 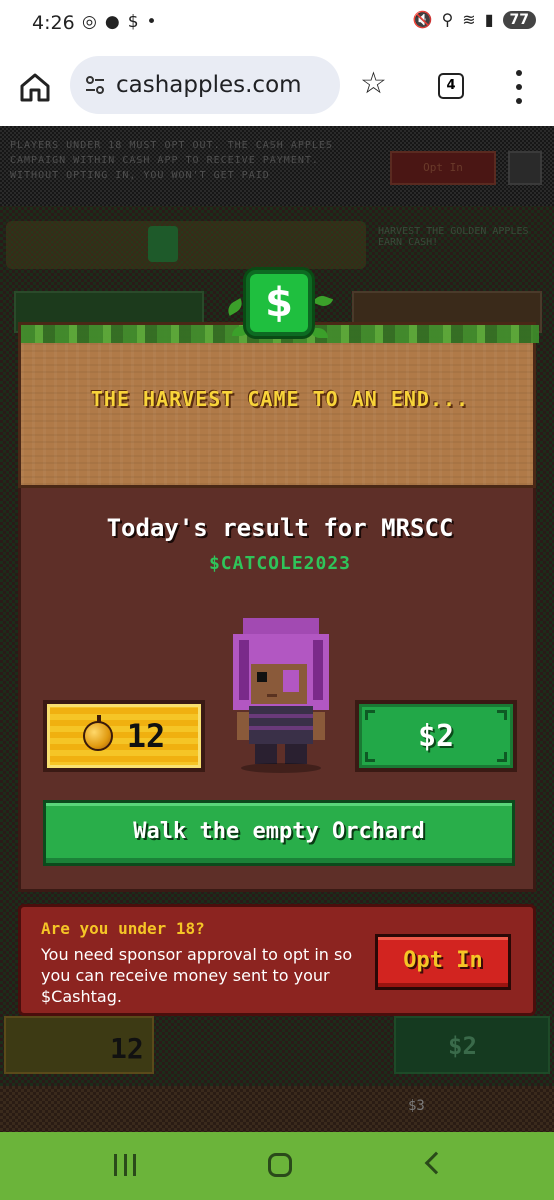 I want to click on system-icons: 🔇 ⚲ ≋ ▮ 77, so click(x=474, y=19).